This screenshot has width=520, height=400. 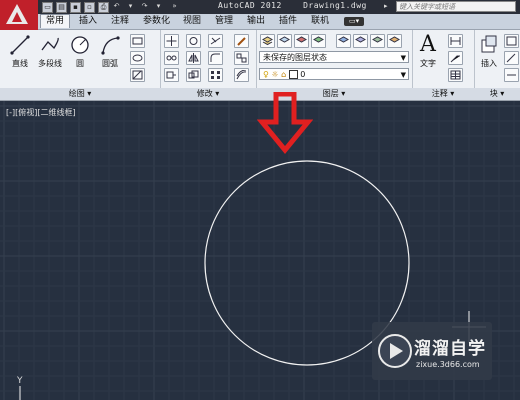 What do you see at coordinates (137, 41) in the screenshot?
I see `rectangle-icon` at bounding box center [137, 41].